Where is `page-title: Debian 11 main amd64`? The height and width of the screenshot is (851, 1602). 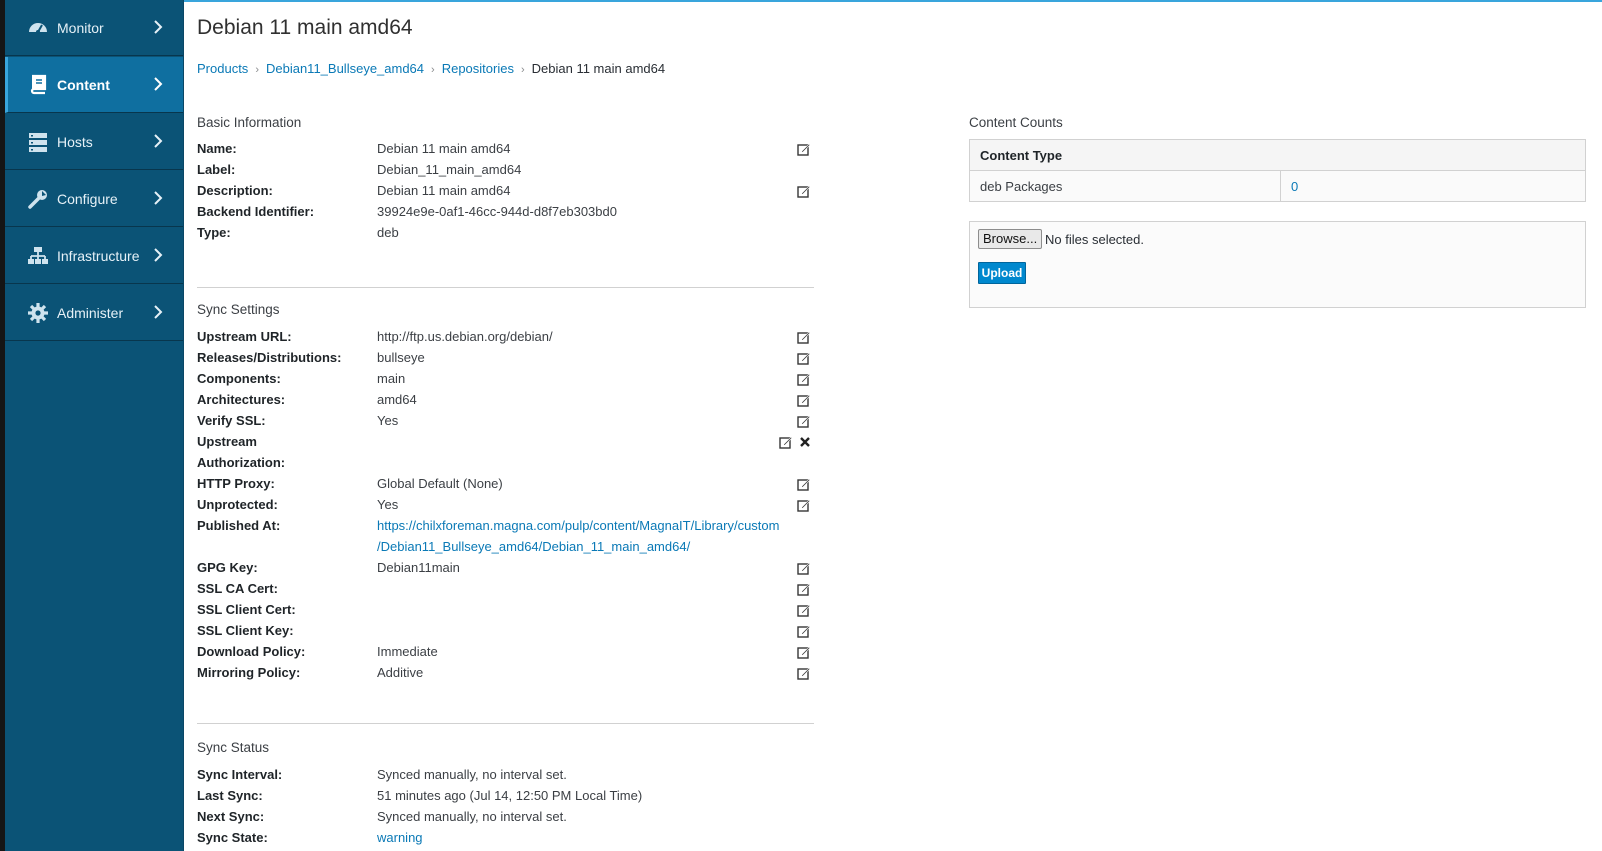 page-title: Debian 11 main amd64 is located at coordinates (305, 27).